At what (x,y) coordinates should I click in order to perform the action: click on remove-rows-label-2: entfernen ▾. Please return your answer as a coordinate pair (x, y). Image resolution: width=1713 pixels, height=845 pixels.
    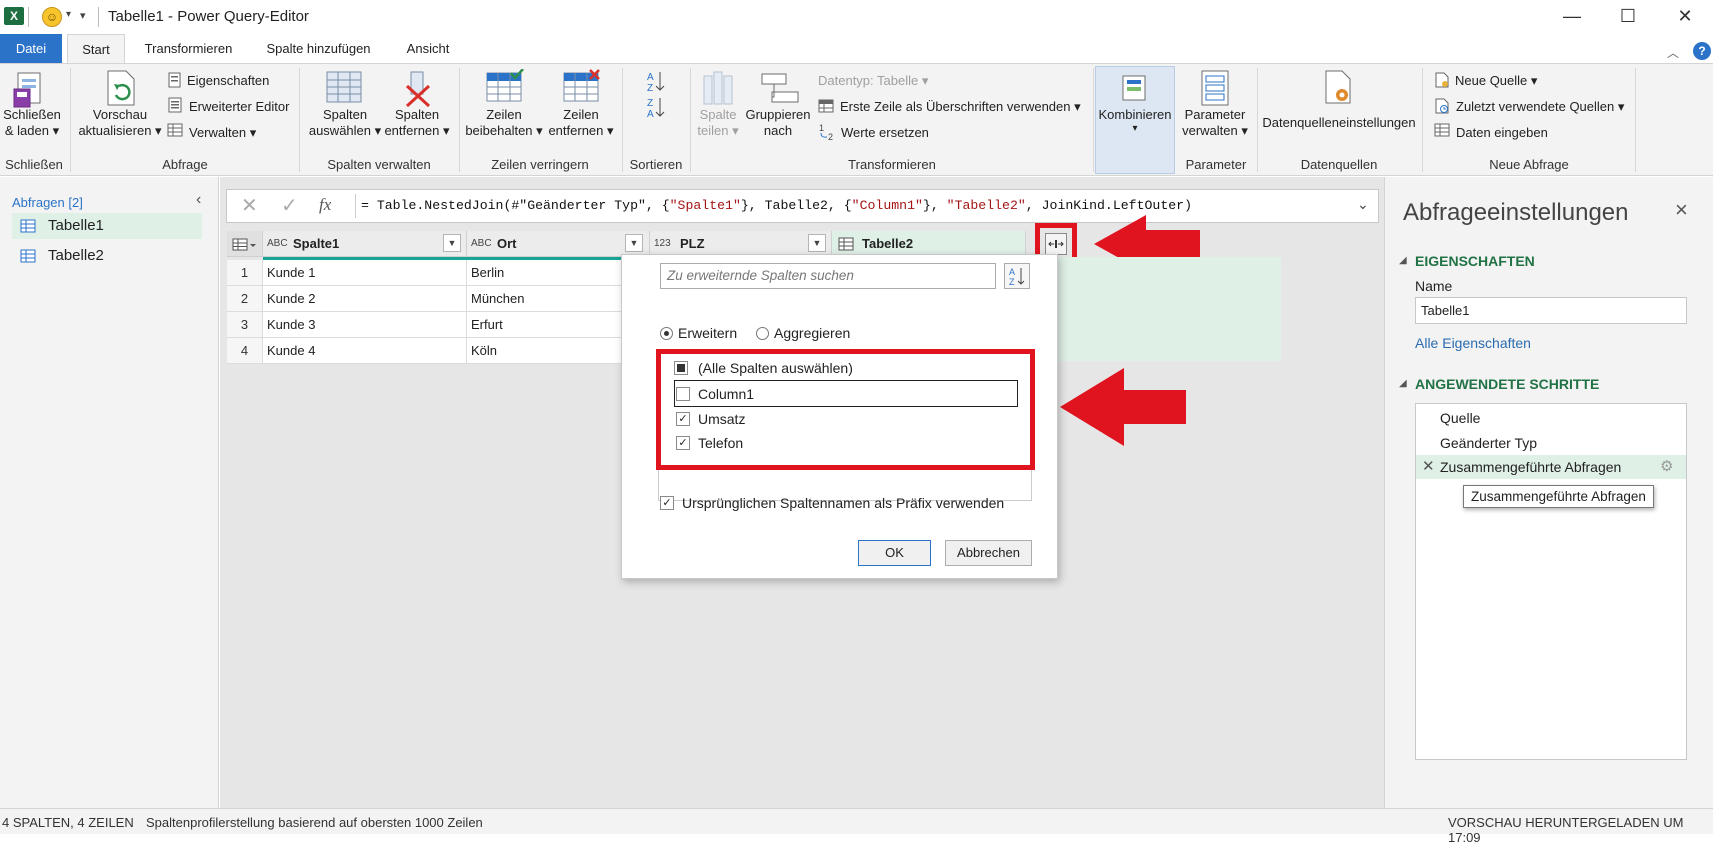
    Looking at the image, I should click on (581, 130).